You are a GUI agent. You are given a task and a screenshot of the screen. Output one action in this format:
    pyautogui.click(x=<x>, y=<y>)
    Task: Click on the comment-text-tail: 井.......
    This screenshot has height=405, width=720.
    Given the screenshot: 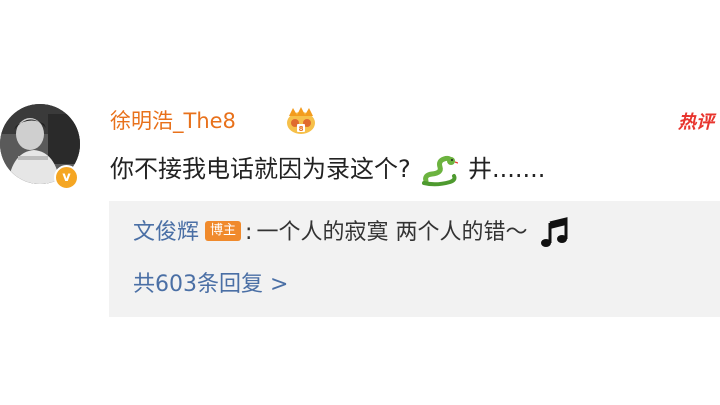 What is the action you would take?
    pyautogui.click(x=507, y=169)
    